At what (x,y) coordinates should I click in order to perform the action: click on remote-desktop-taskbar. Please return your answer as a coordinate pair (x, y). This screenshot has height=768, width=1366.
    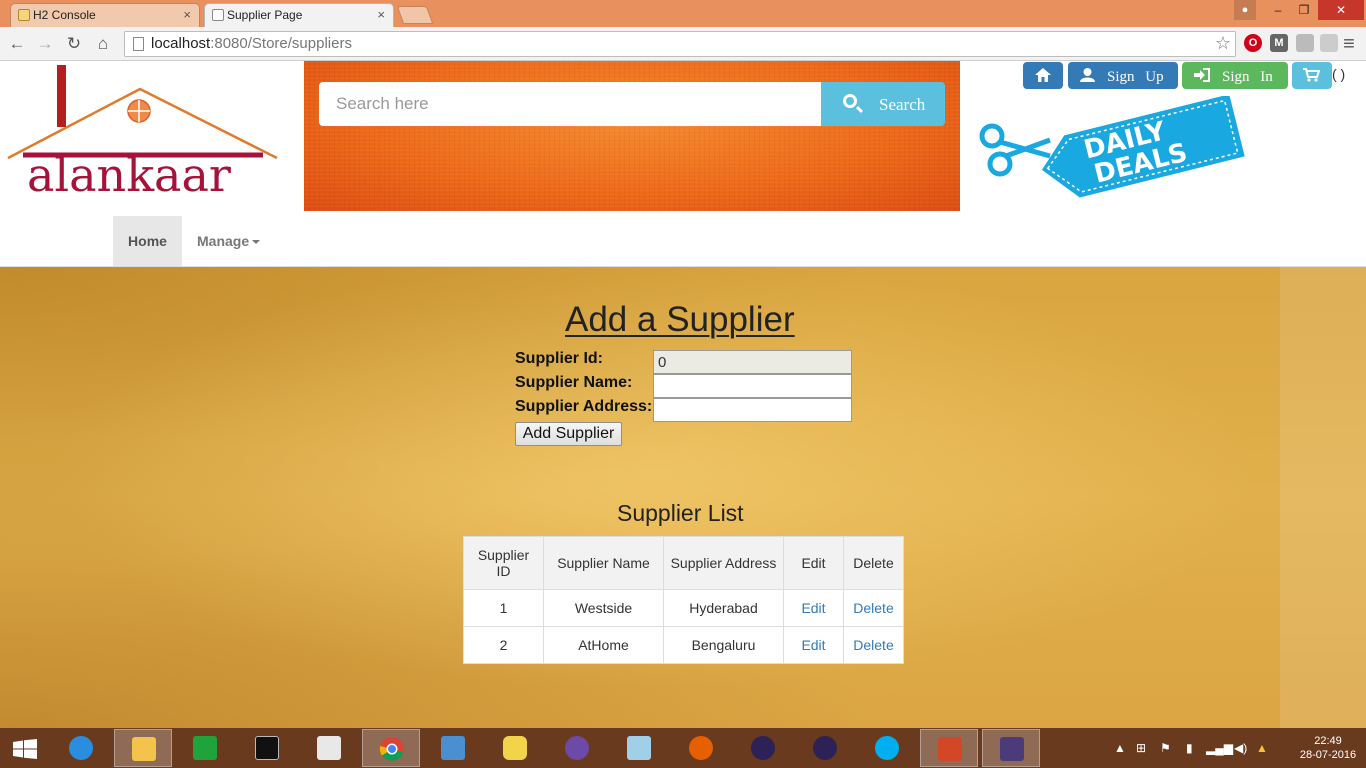
    Looking at the image, I should click on (453, 748).